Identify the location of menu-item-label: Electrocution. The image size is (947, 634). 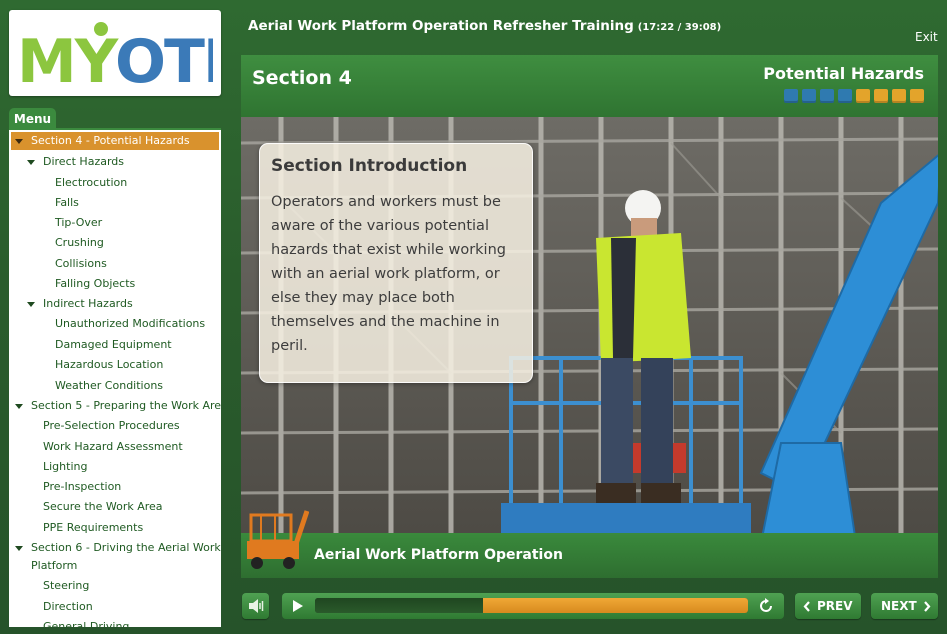
(91, 182).